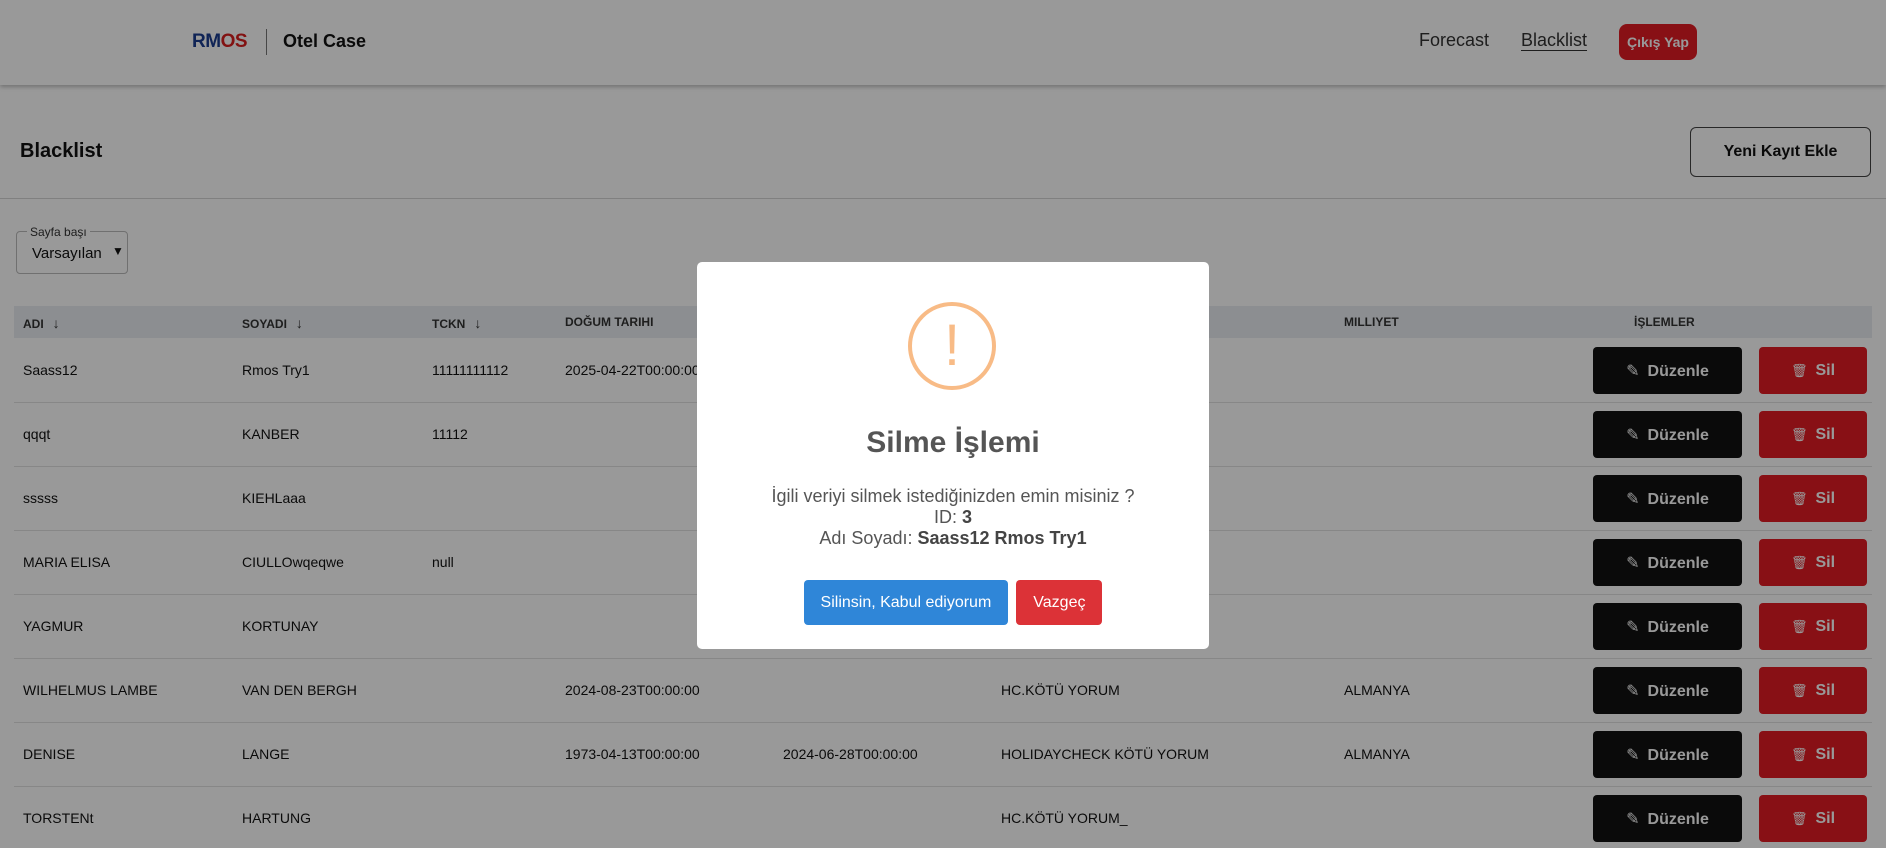  Describe the element at coordinates (1059, 602) in the screenshot. I see `cancel-button: Vazgeç` at that location.